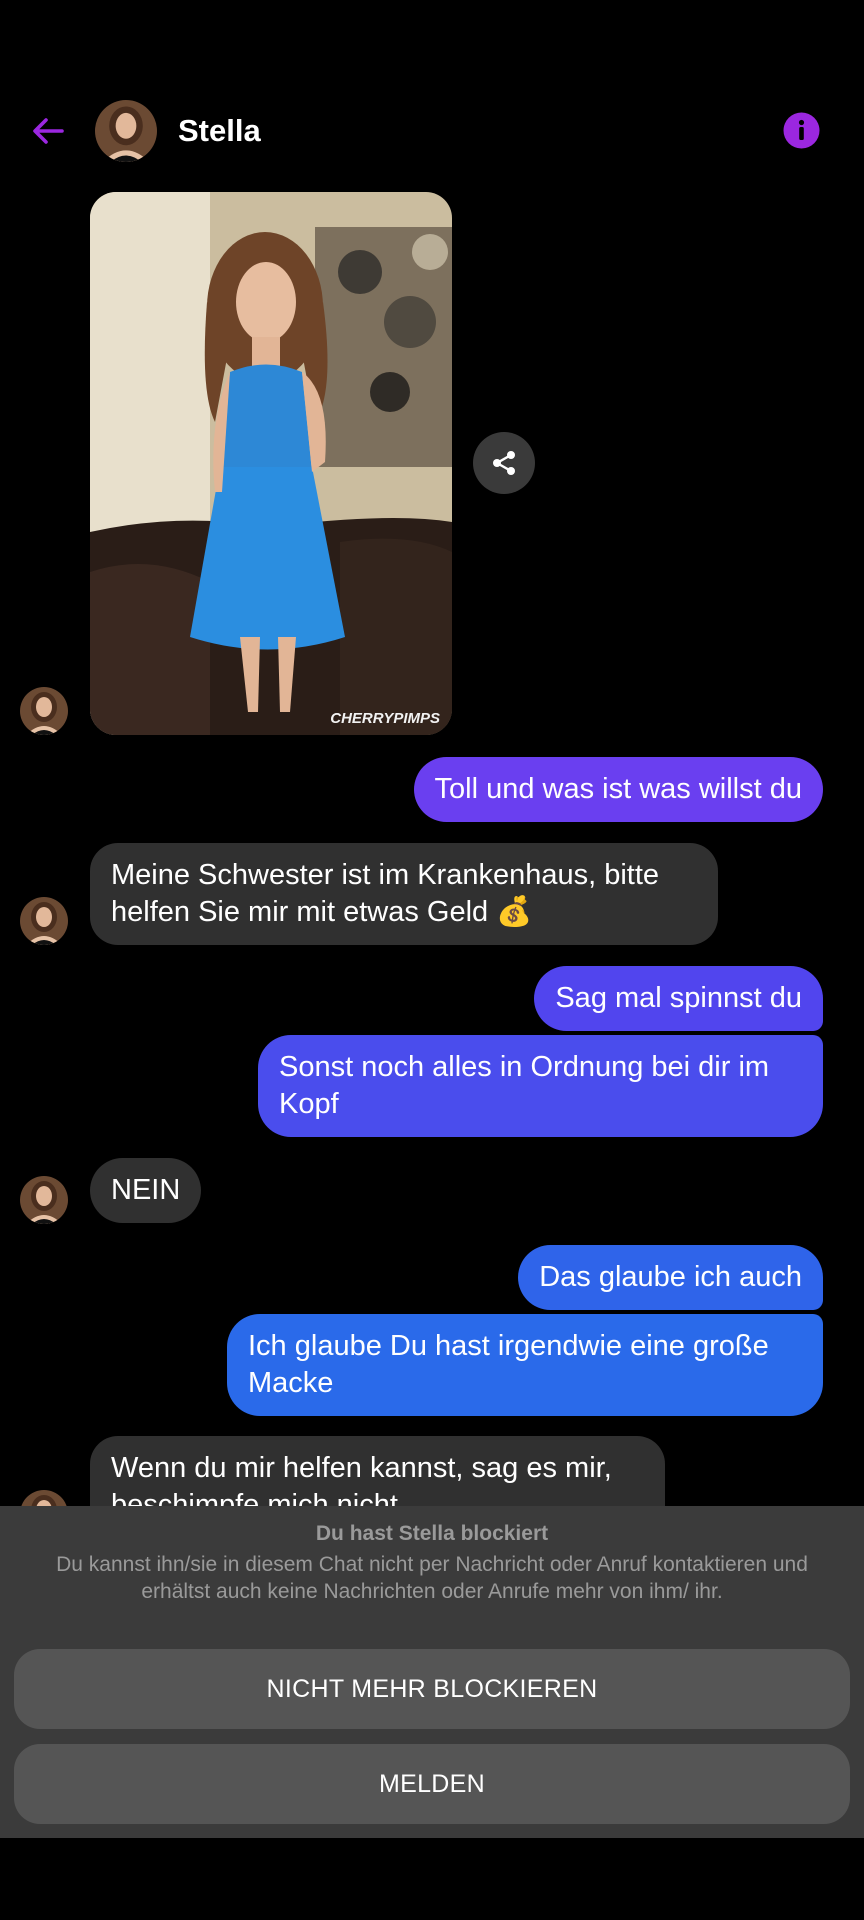 The height and width of the screenshot is (1920, 864). I want to click on message-outgoing: Das glaube ich auch, so click(670, 1277).